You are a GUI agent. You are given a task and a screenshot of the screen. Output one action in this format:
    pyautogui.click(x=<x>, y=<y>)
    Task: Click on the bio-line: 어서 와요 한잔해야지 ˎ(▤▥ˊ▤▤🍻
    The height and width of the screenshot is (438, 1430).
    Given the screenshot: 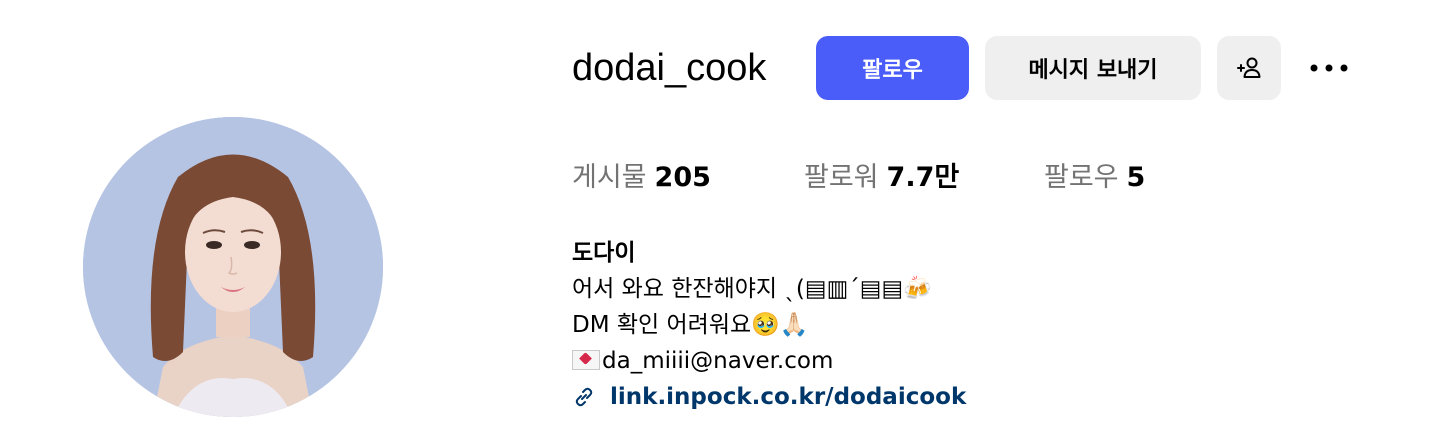 What is the action you would take?
    pyautogui.click(x=752, y=289)
    